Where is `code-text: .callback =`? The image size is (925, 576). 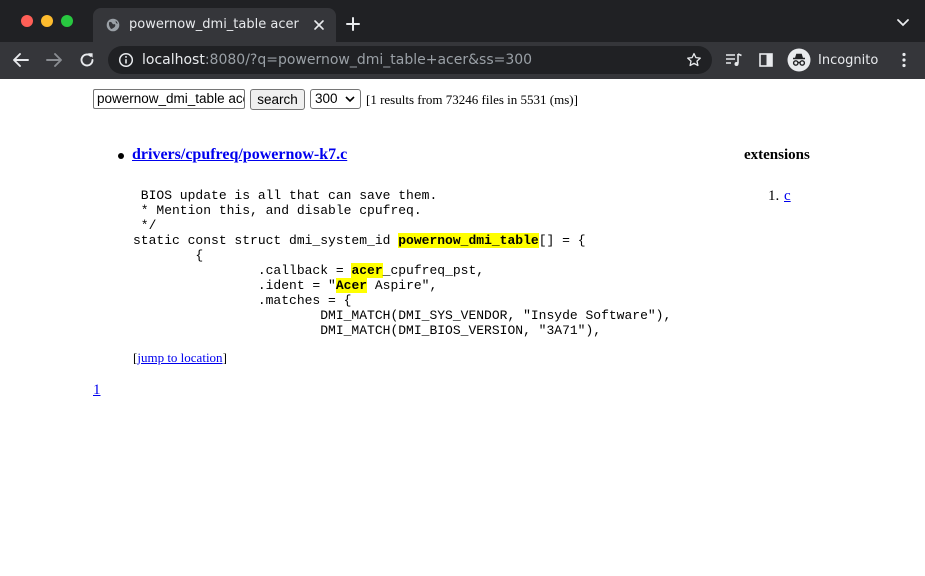 code-text: .callback = is located at coordinates (242, 270).